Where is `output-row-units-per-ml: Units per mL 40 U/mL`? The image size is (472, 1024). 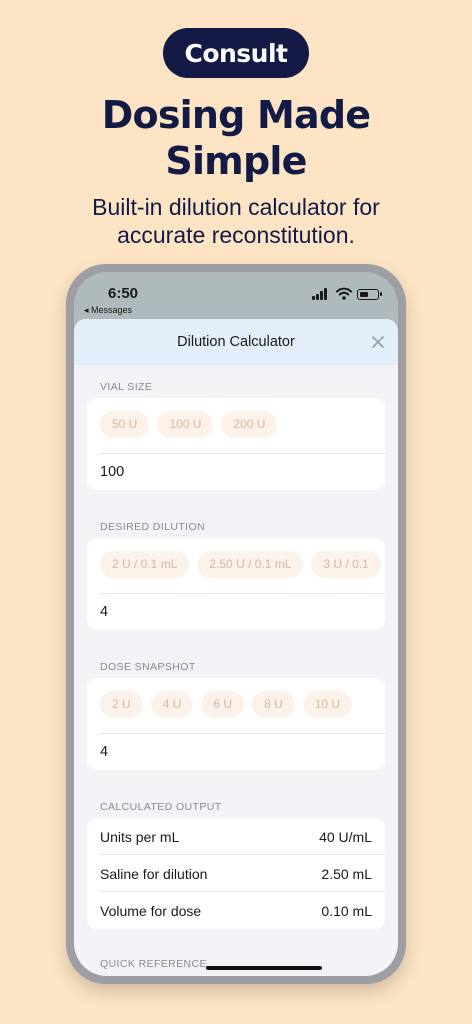 output-row-units-per-ml: Units per mL 40 U/mL is located at coordinates (236, 836).